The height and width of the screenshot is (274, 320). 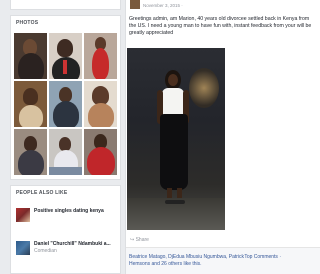 I want to click on share-label: Share, so click(x=142, y=240).